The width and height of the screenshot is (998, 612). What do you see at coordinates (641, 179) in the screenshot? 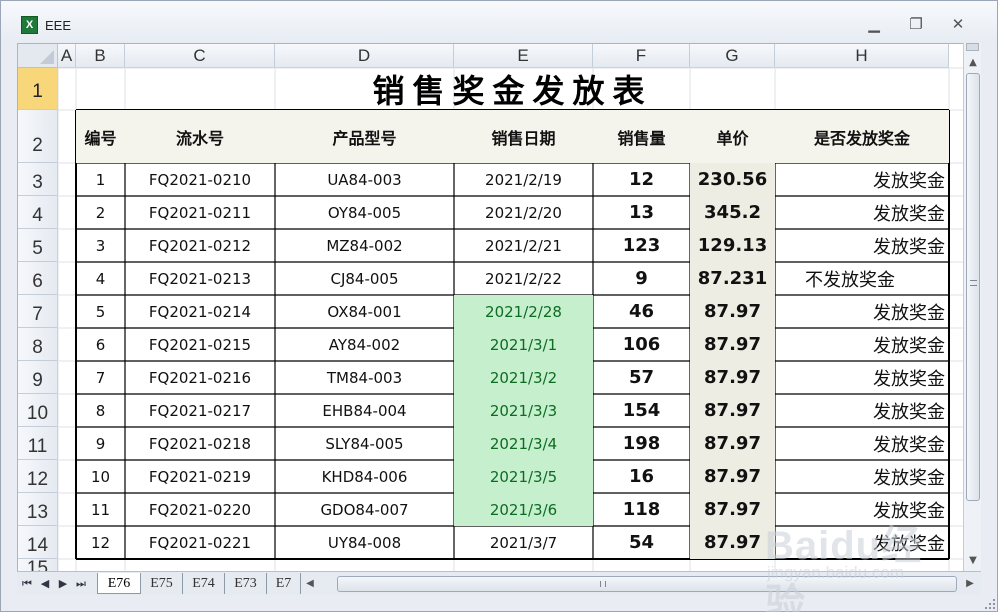
I see `cell-qty: 12` at bounding box center [641, 179].